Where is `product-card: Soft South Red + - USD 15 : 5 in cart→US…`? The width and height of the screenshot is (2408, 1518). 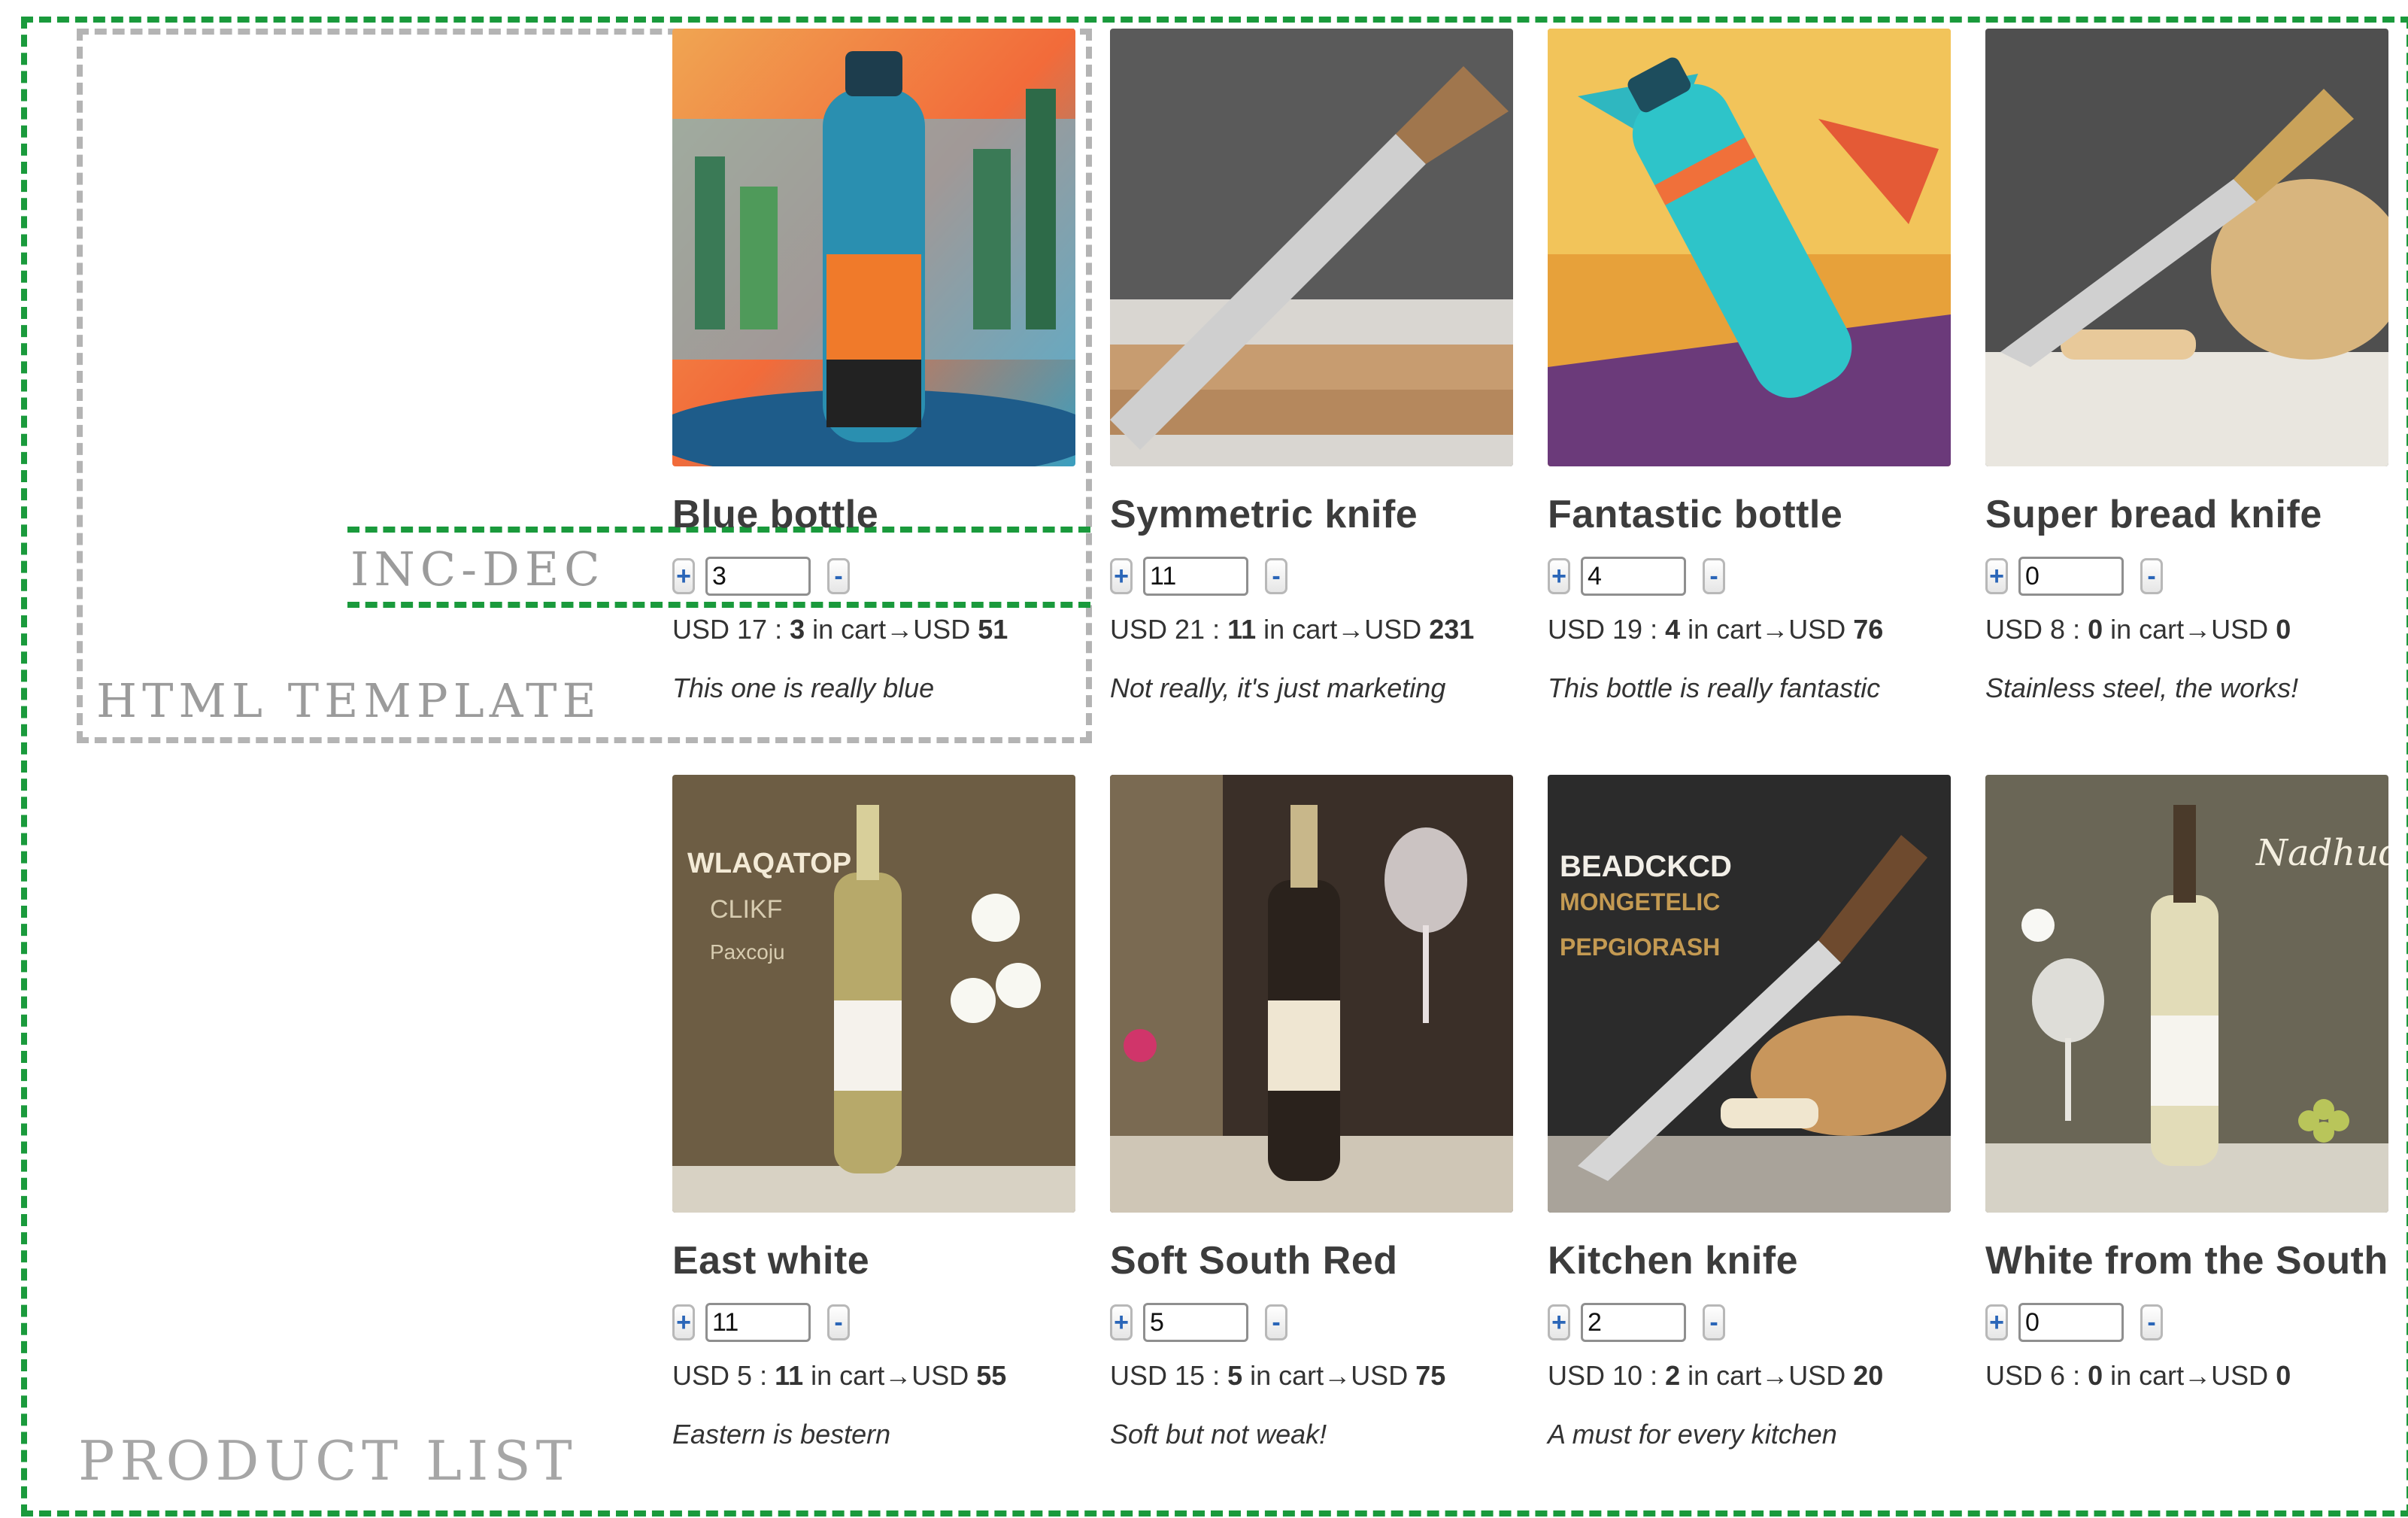
product-card: Soft South Red + - USD 15 : 5 in cart→US… is located at coordinates (1313, 1112).